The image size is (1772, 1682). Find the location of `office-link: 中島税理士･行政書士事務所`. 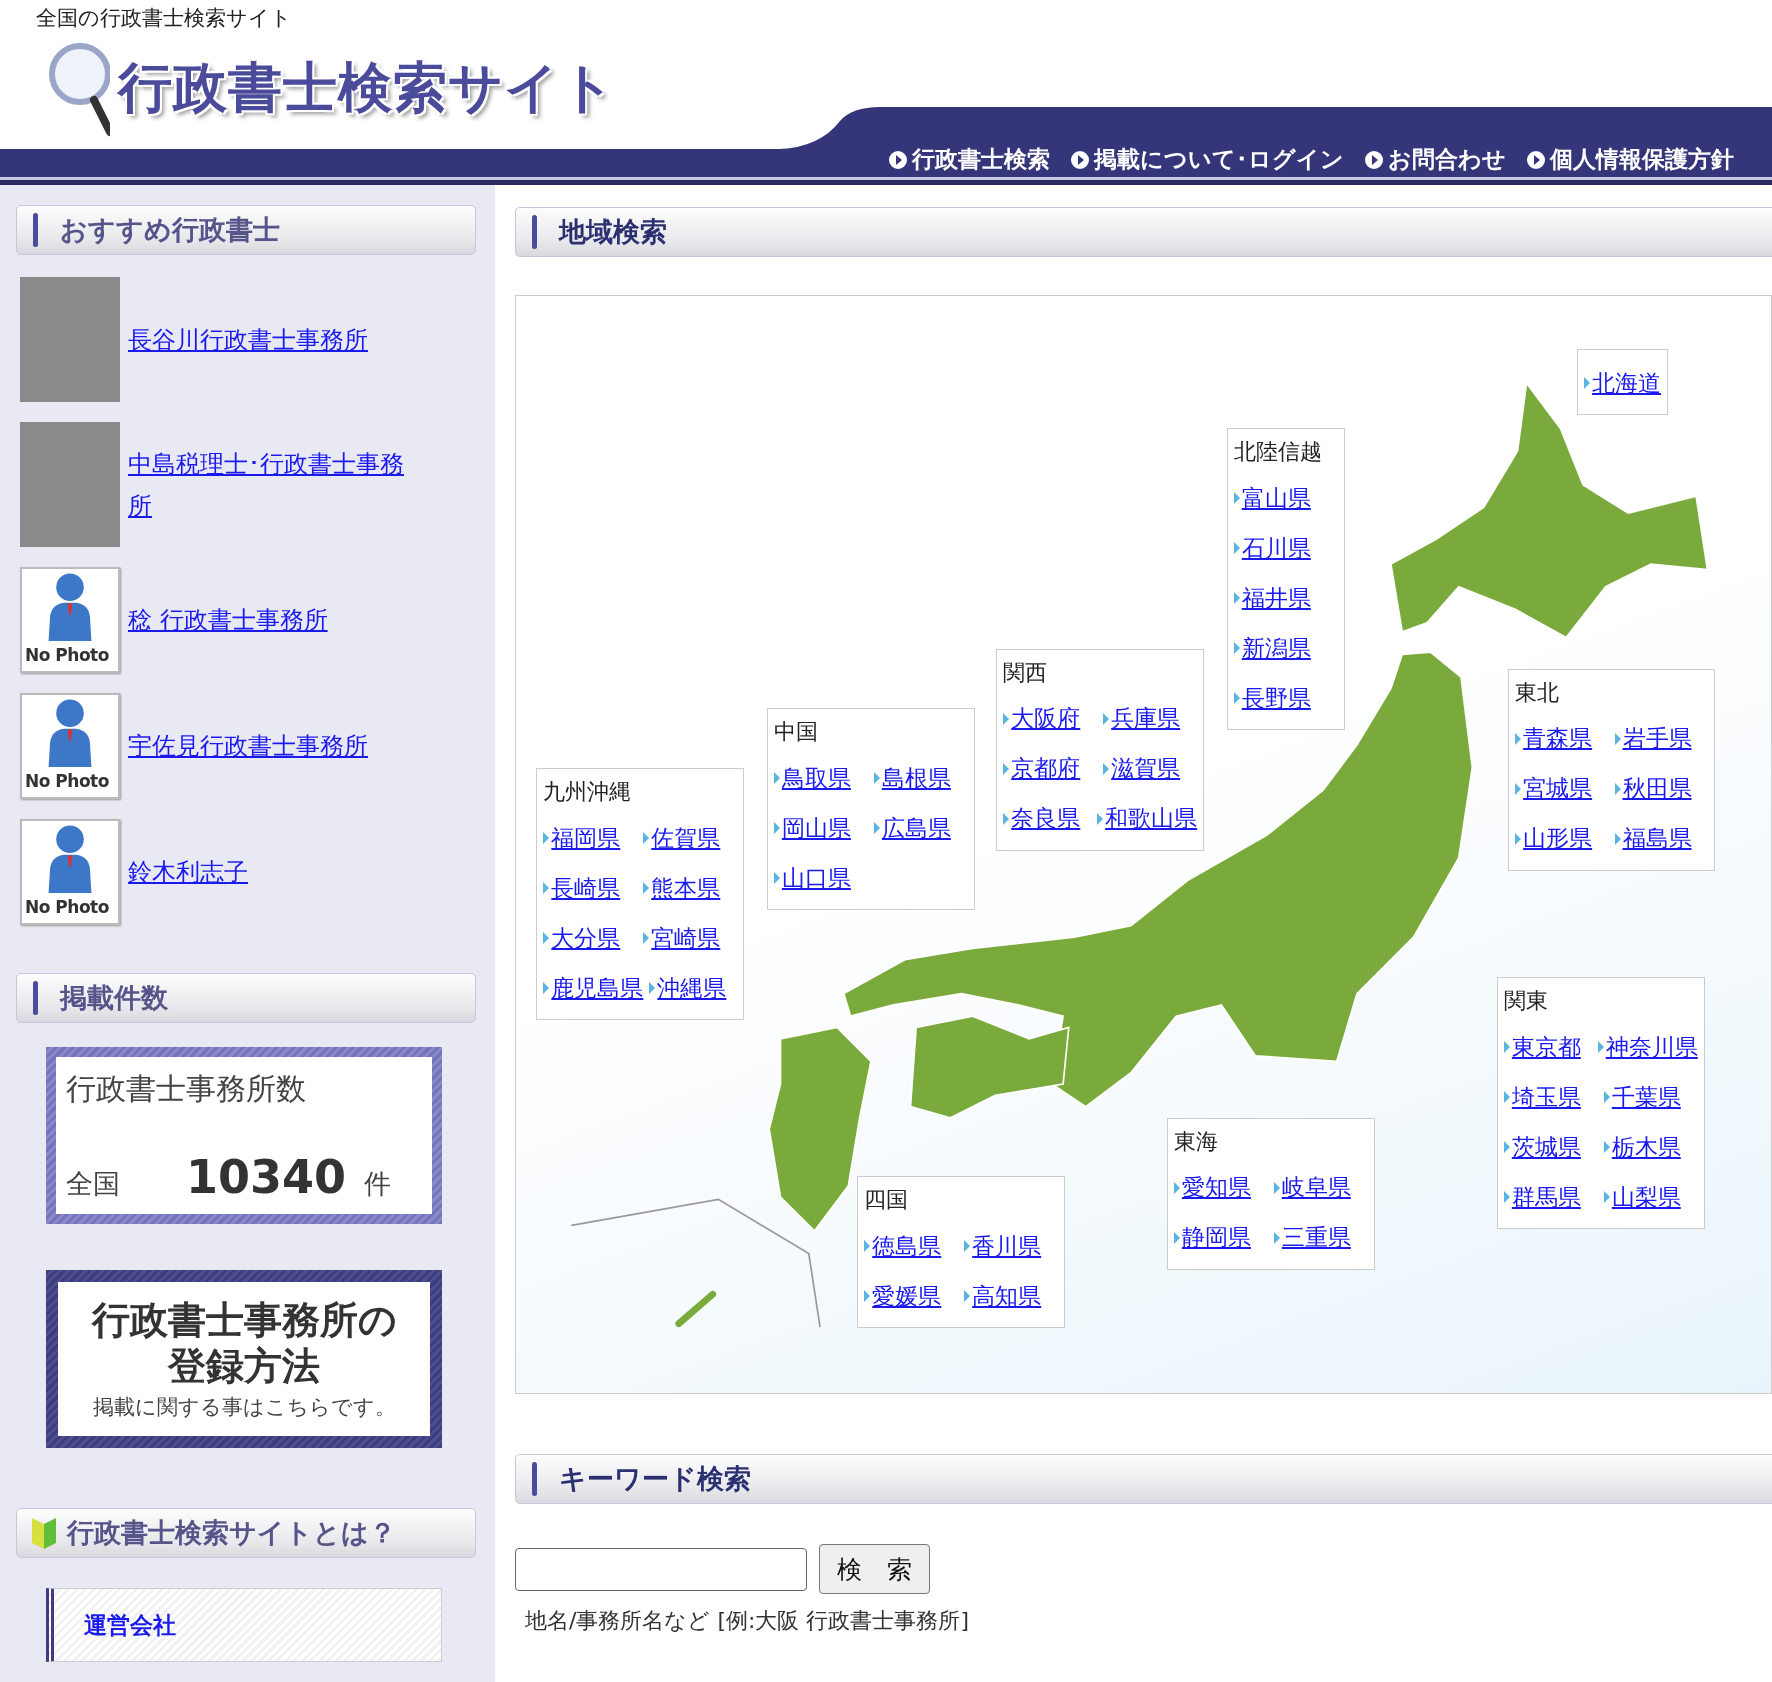

office-link: 中島税理士･行政書士事務所 is located at coordinates (270, 484).